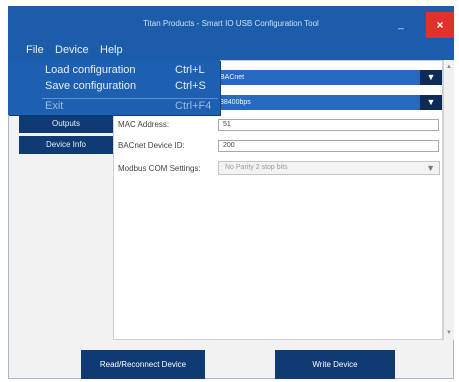 This screenshot has height=382, width=459. Describe the element at coordinates (330, 77) in the screenshot. I see `protocol-select: BACnet ▼` at that location.